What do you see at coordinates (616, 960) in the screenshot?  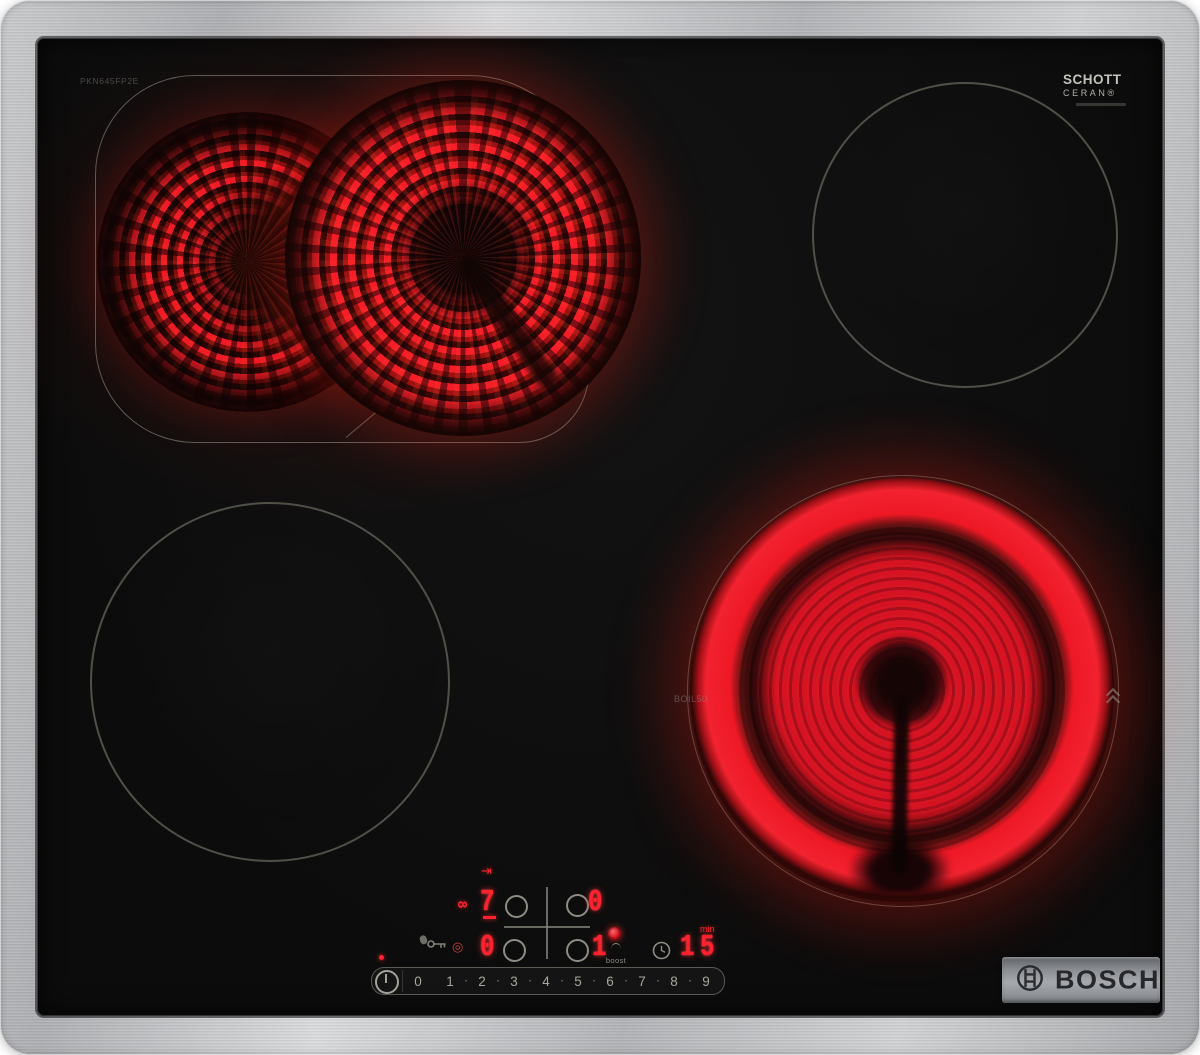 I see `boost-label: boost` at bounding box center [616, 960].